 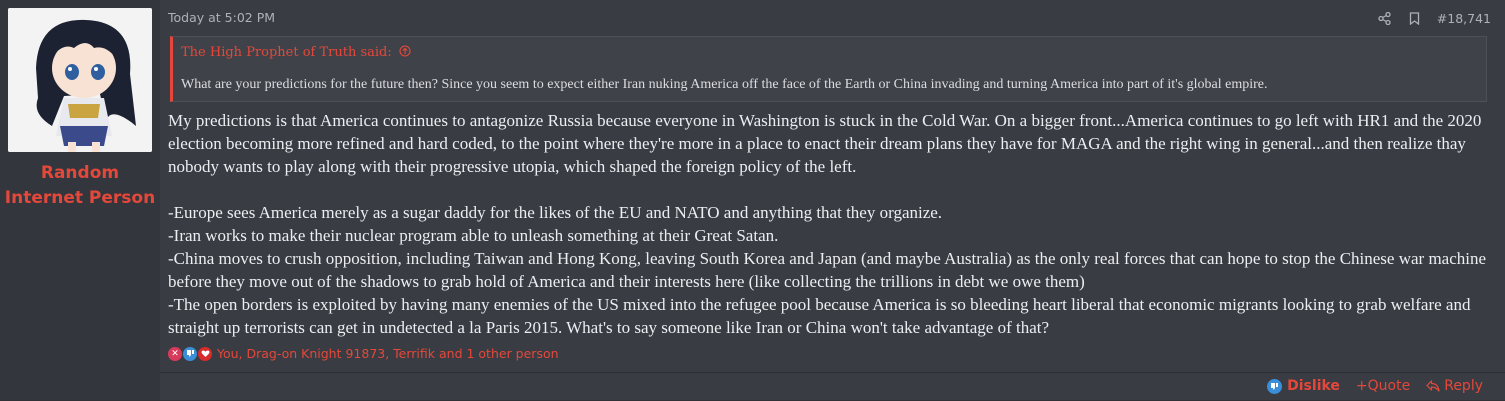 I want to click on dislike-button: Dislike, so click(x=1303, y=386).